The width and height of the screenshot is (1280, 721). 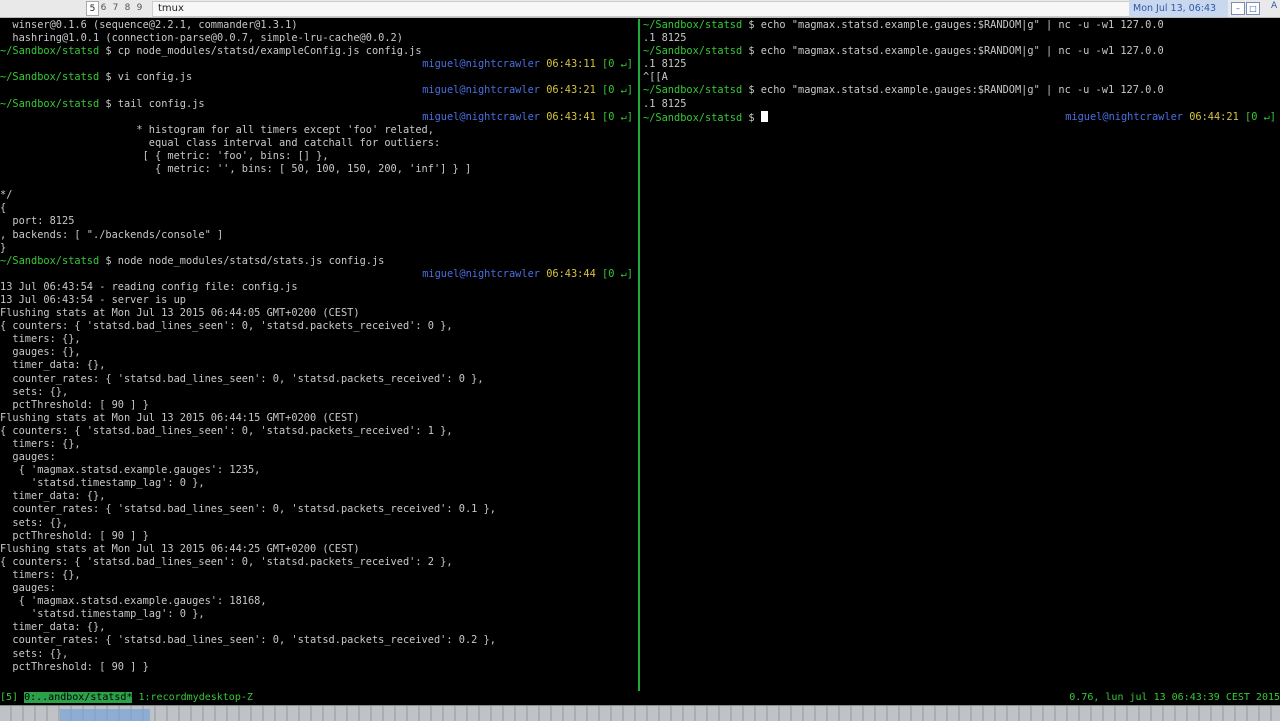 What do you see at coordinates (1274, 6) in the screenshot?
I see `panel-trailing-text: A` at bounding box center [1274, 6].